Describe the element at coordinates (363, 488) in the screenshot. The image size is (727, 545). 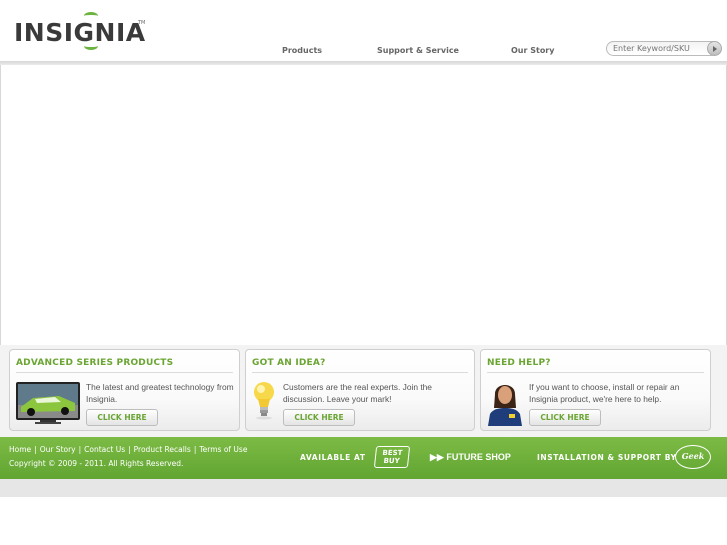
I see `footer-bottom-bar` at that location.